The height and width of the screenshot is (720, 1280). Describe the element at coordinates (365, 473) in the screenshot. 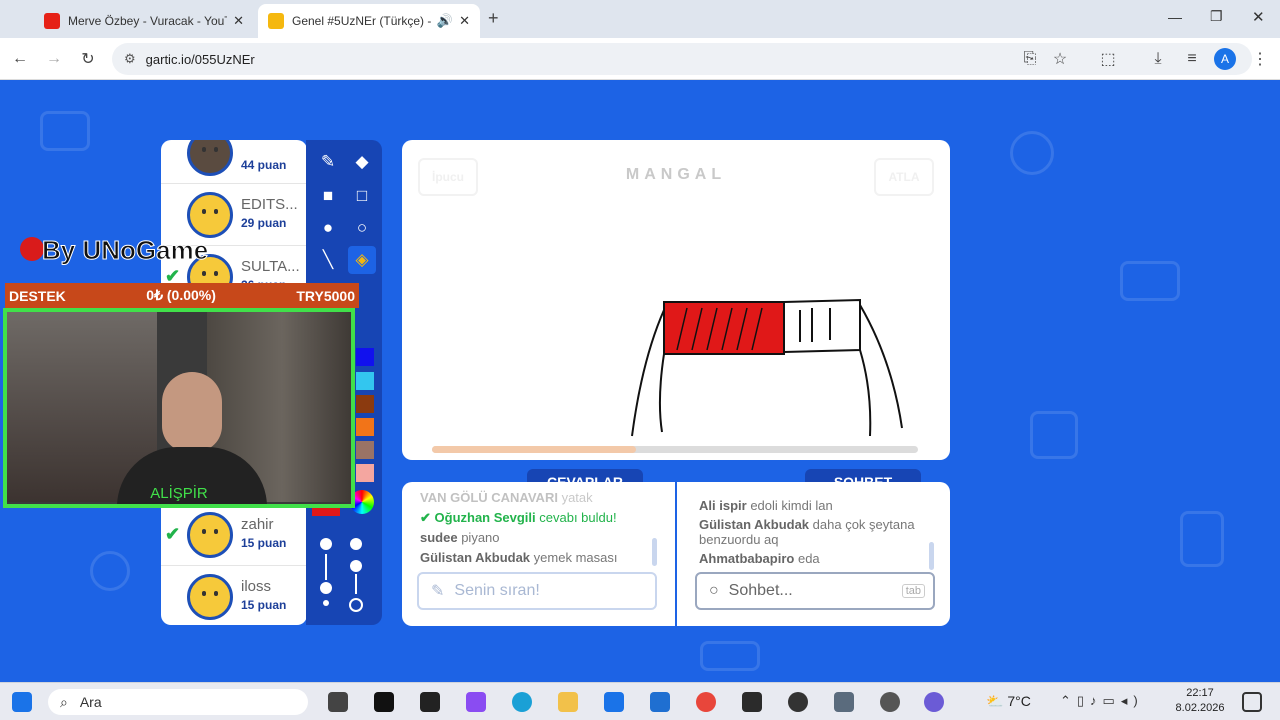

I see `color-swatch-pink` at that location.